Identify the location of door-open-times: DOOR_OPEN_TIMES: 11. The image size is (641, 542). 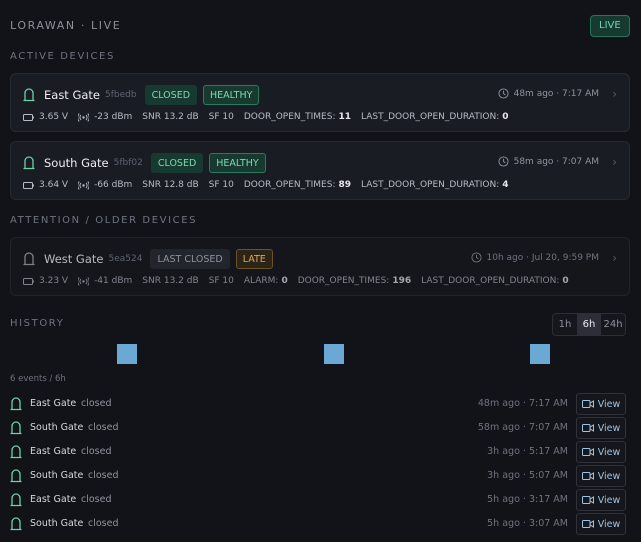
(297, 117).